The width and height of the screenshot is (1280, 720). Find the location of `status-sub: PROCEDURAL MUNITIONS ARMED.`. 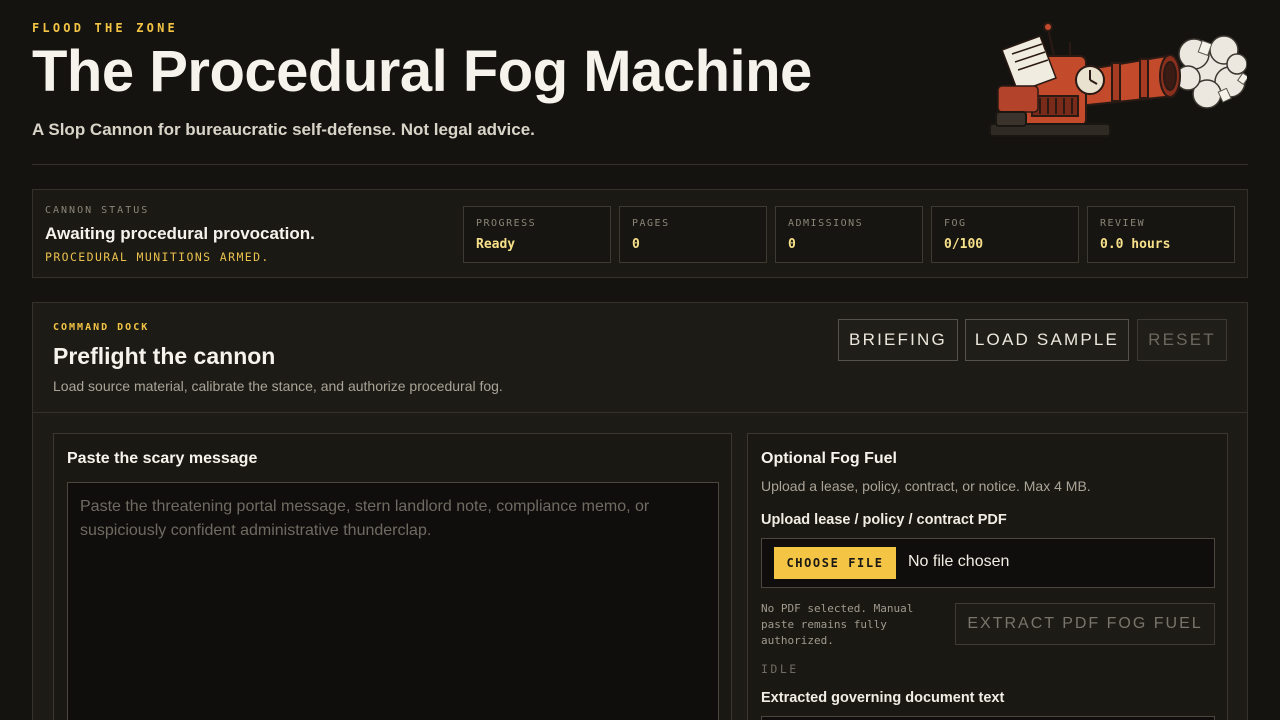

status-sub: PROCEDURAL MUNITIONS ARMED. is located at coordinates (157, 257).